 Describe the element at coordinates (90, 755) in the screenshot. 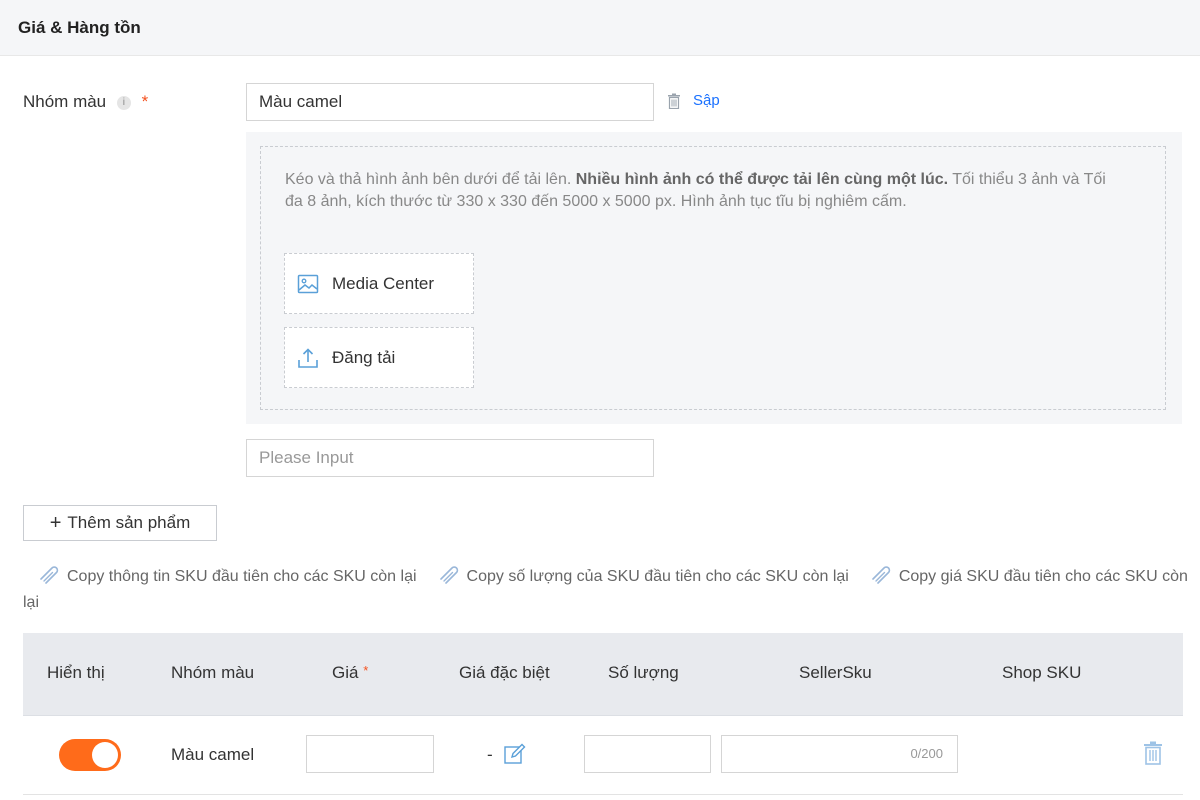

I see `visibility-toggle` at that location.